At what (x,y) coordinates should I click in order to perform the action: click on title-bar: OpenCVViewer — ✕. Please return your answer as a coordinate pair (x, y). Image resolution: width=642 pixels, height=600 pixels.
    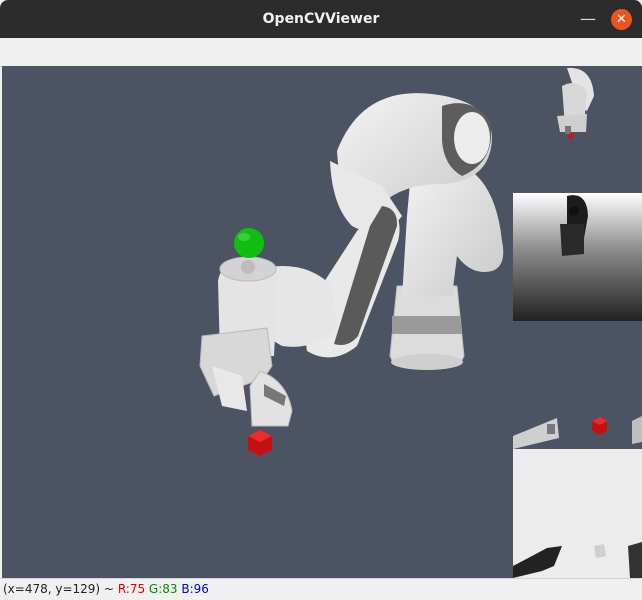
    Looking at the image, I should click on (321, 19).